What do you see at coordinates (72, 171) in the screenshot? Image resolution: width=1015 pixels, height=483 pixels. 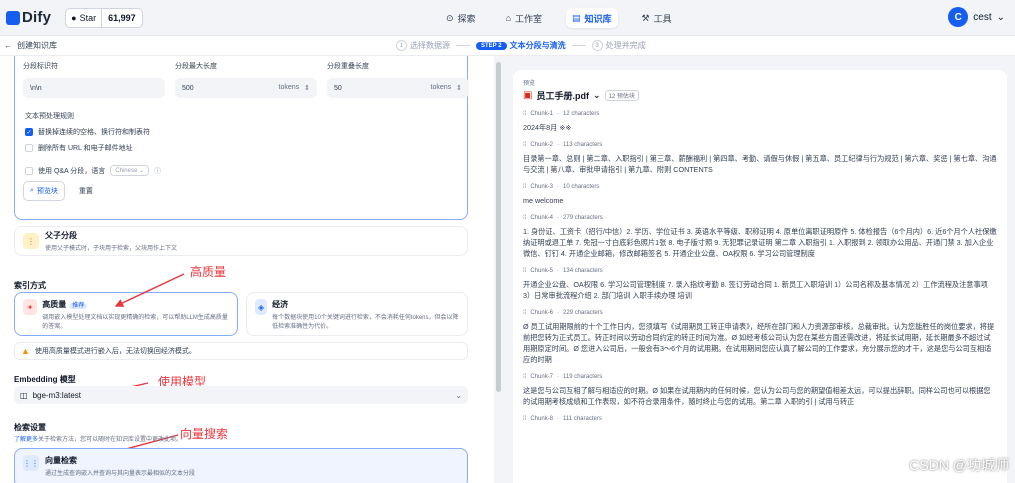 I see `qa-label: 使用 Q&A 分段，语言` at bounding box center [72, 171].